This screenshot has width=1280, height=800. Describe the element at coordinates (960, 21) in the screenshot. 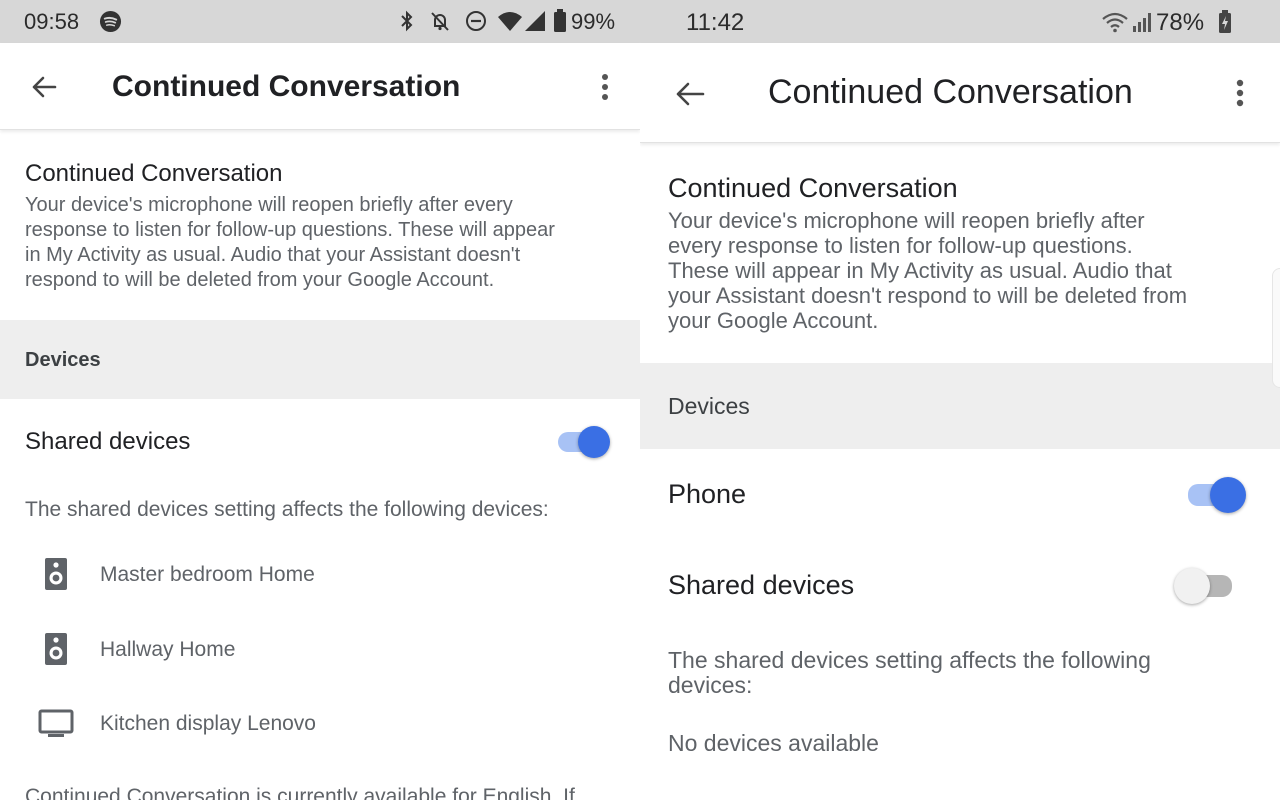

I see `status-bar: 11:42 78%` at that location.